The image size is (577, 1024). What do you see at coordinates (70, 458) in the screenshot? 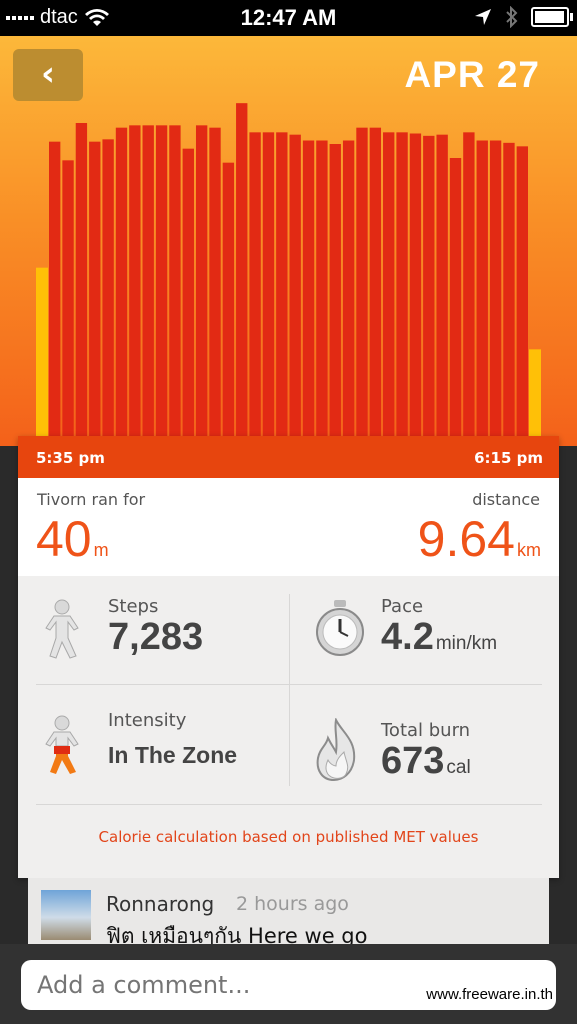
I see `start-time-label: 5:35 pm` at bounding box center [70, 458].